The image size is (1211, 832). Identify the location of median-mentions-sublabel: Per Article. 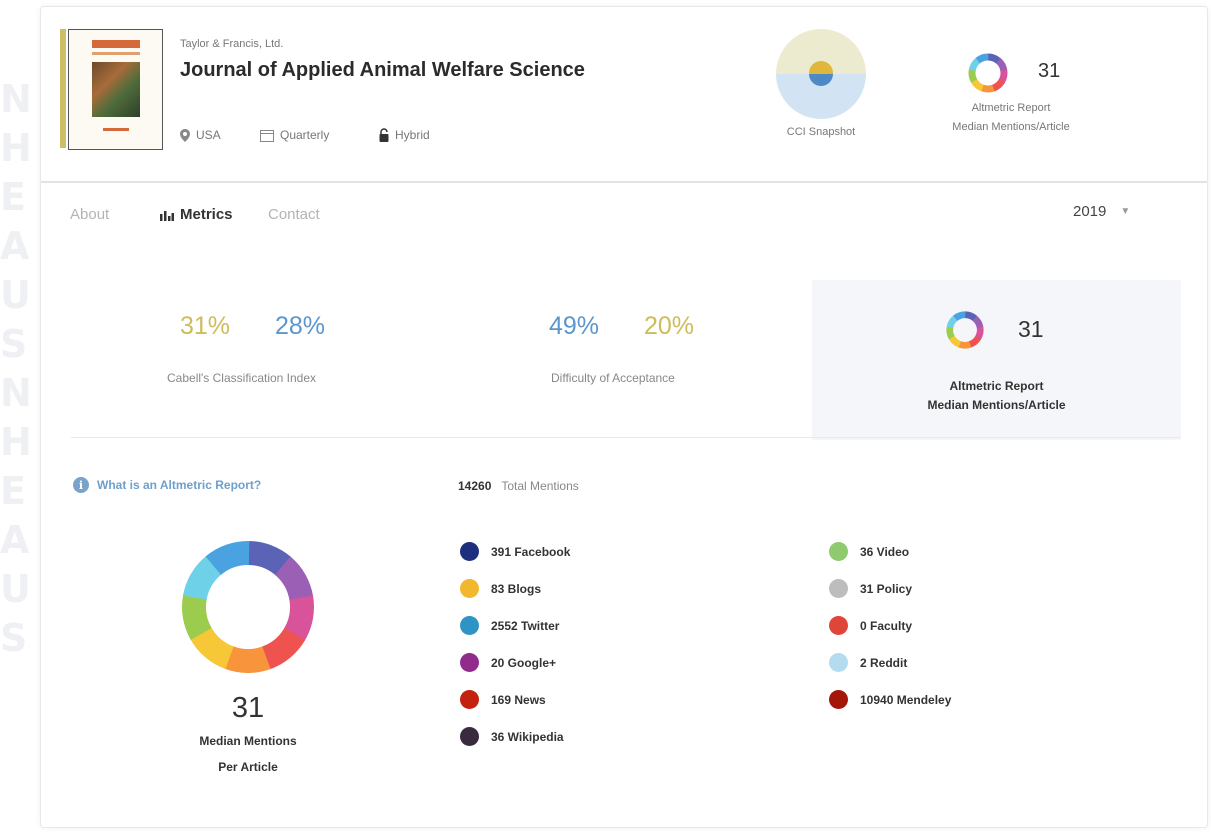
(248, 767).